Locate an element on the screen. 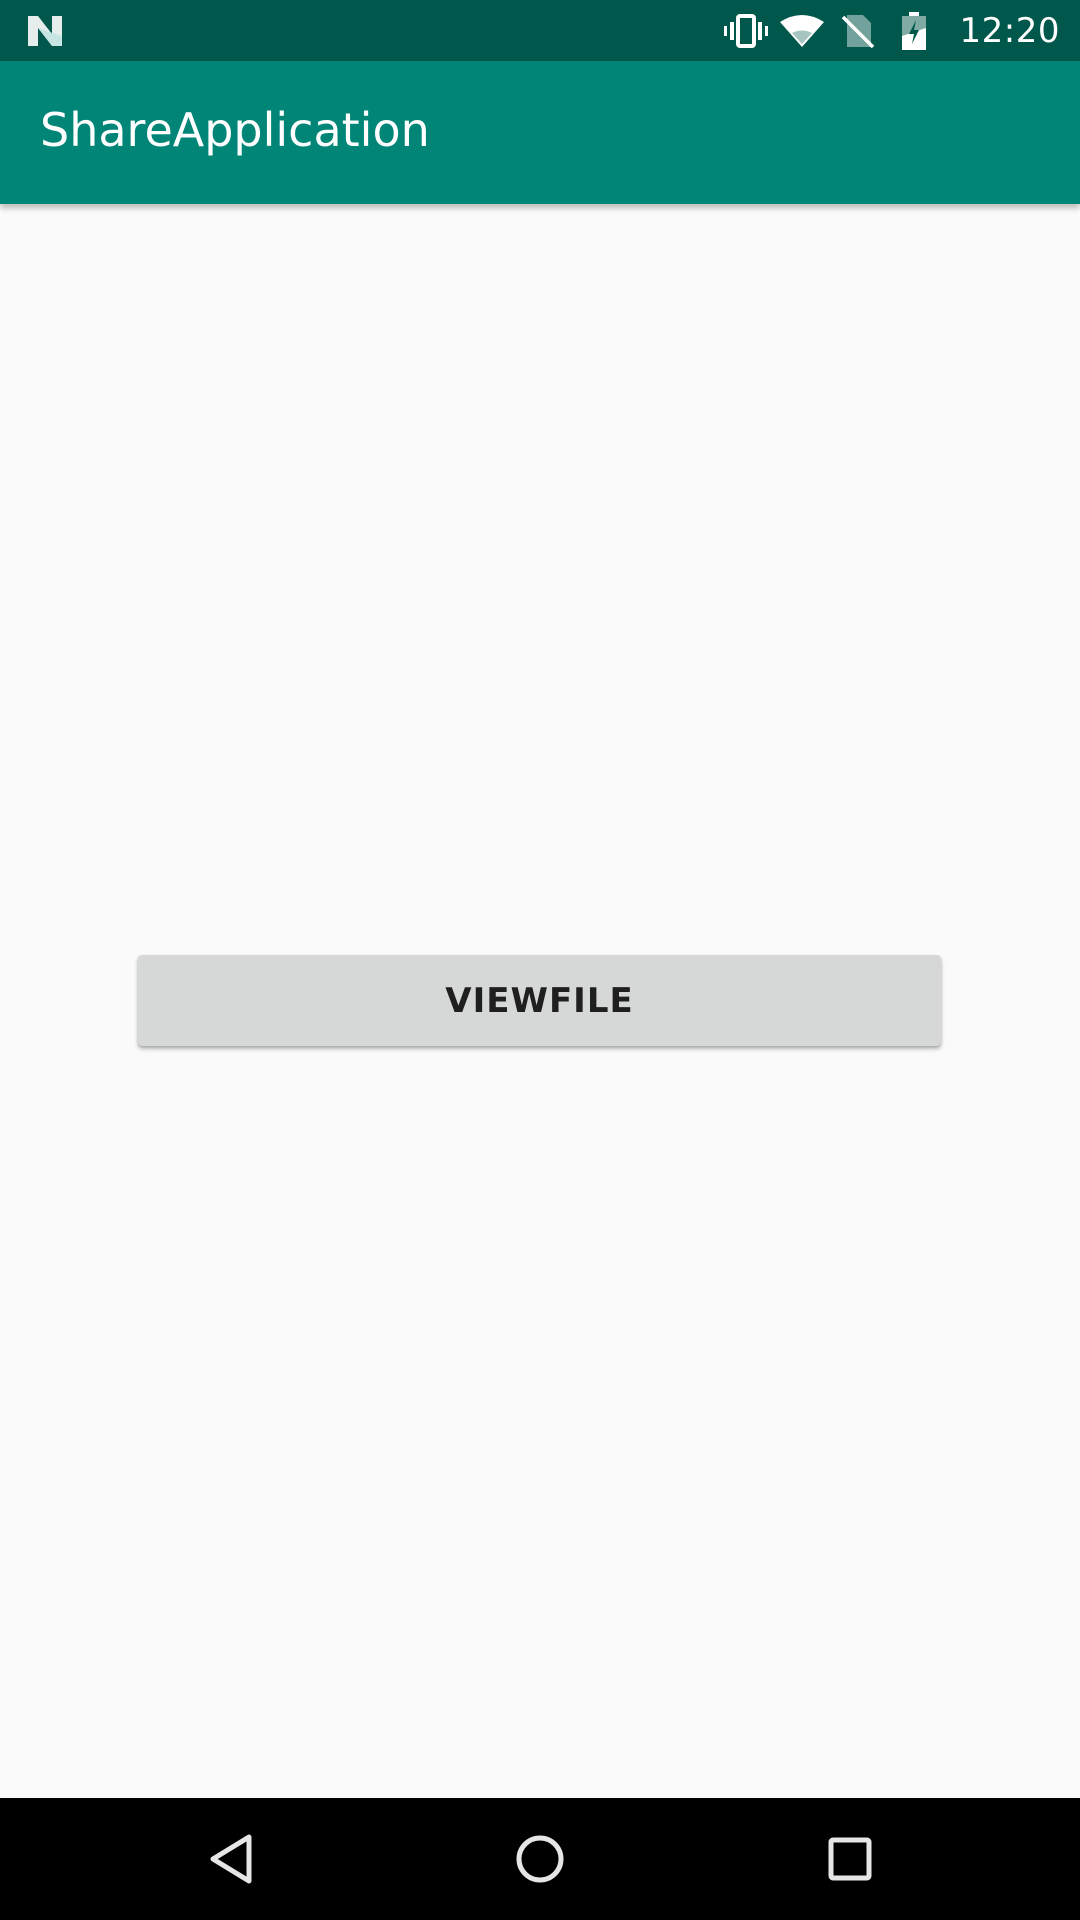 The image size is (1080, 1920). no-sim-icon is located at coordinates (858, 31).